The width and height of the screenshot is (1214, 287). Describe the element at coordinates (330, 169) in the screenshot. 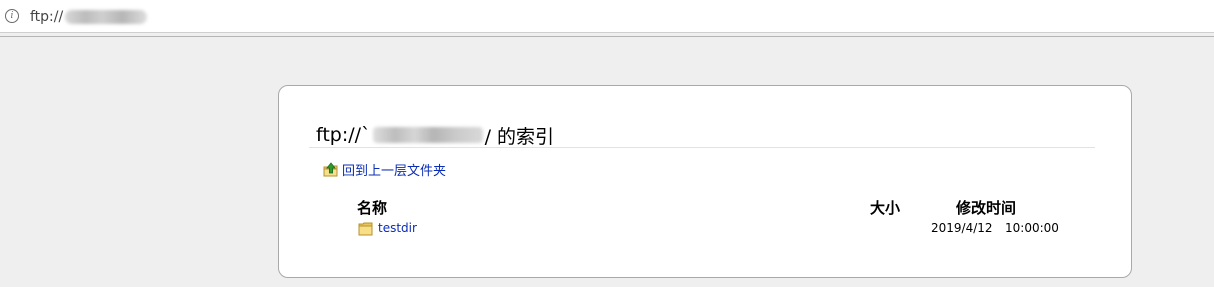

I see `up-folder-icon` at that location.